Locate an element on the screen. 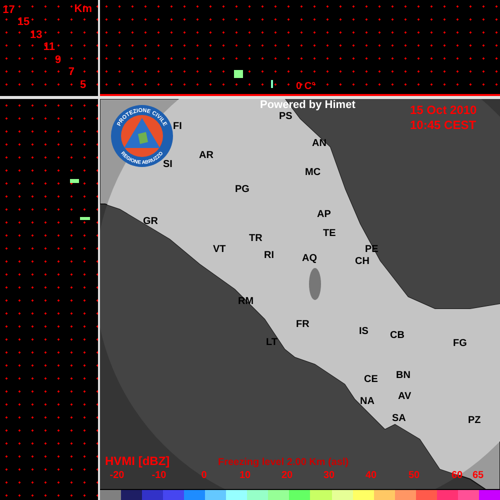  height-tick-label: 9 is located at coordinates (58, 60).